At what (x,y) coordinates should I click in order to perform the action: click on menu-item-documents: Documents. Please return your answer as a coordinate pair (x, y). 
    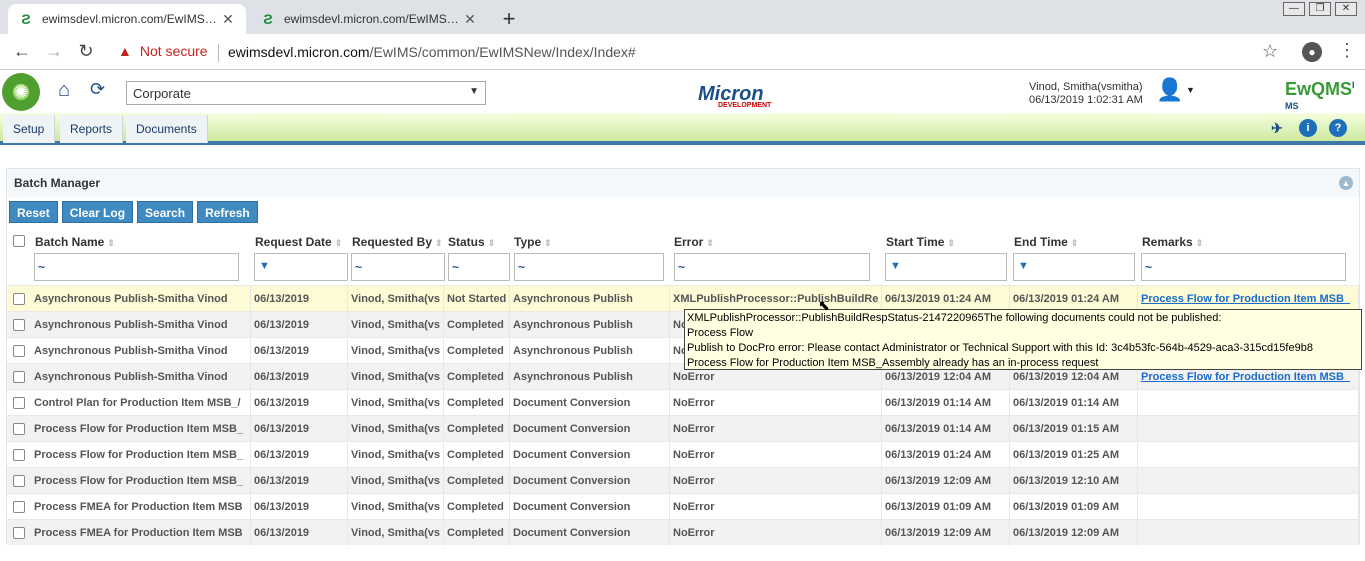
    Looking at the image, I should click on (167, 129).